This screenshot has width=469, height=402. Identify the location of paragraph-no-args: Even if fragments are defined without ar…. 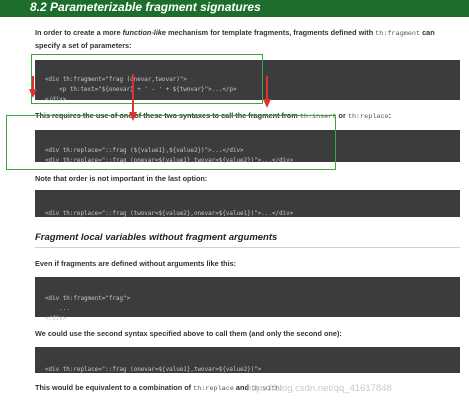
(136, 263).